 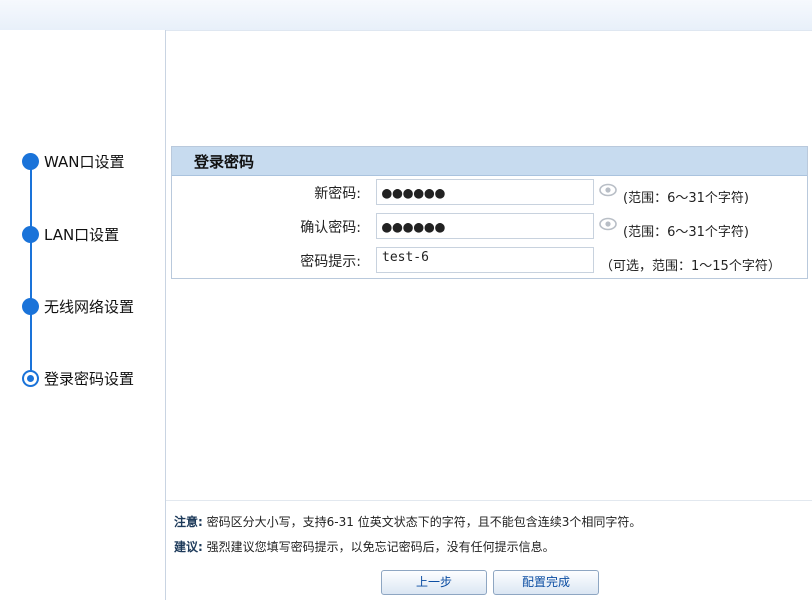 I want to click on confirm-password-row: 确认密码: ●●●●●● (范围：6～31个字符), so click(x=489, y=227).